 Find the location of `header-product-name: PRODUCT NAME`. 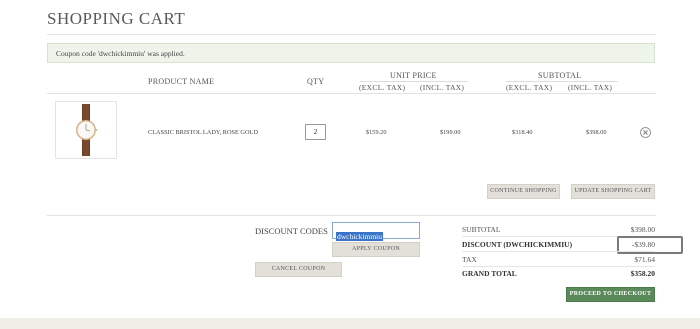

header-product-name: PRODUCT NAME is located at coordinates (181, 81).